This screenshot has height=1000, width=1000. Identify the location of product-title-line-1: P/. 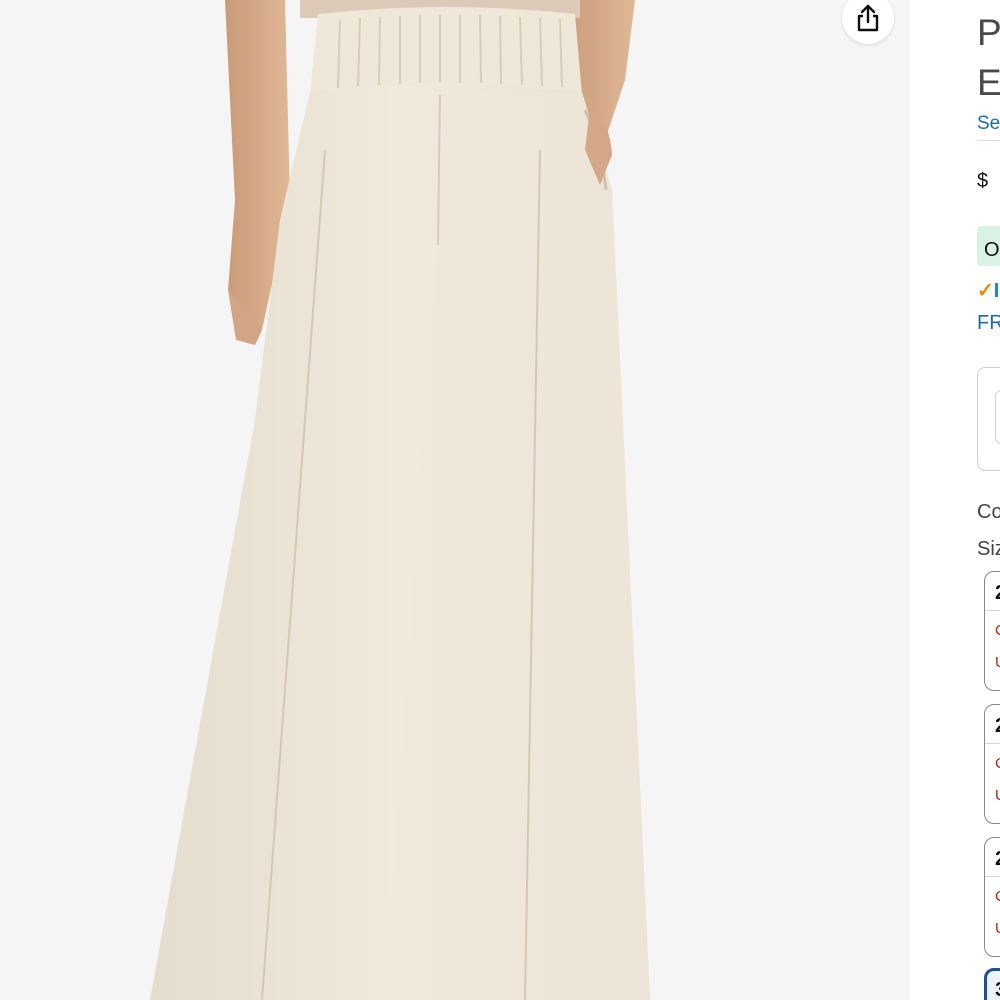
(988, 32).